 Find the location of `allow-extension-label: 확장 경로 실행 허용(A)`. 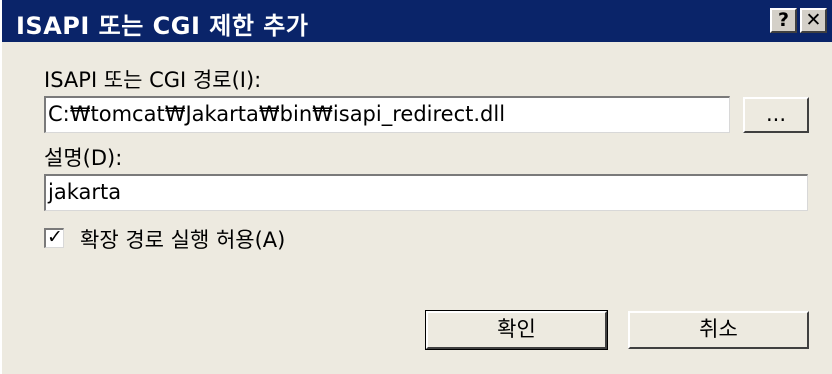

allow-extension-label: 확장 경로 실행 허용(A) is located at coordinates (182, 239).